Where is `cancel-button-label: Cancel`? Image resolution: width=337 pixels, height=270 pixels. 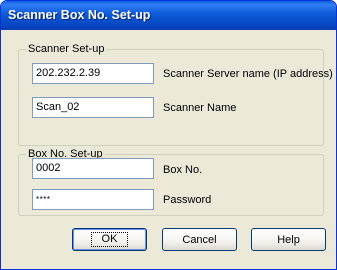 cancel-button-label: Cancel is located at coordinates (199, 239).